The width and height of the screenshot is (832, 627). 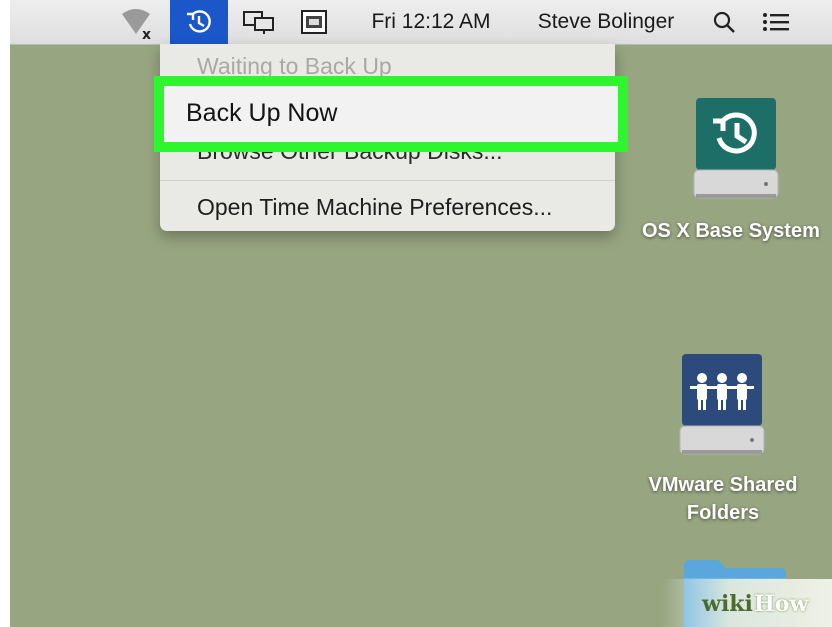 I want to click on menu-bar: x Fri 12:12 AM Steve Bolinger, so click(x=421, y=22).